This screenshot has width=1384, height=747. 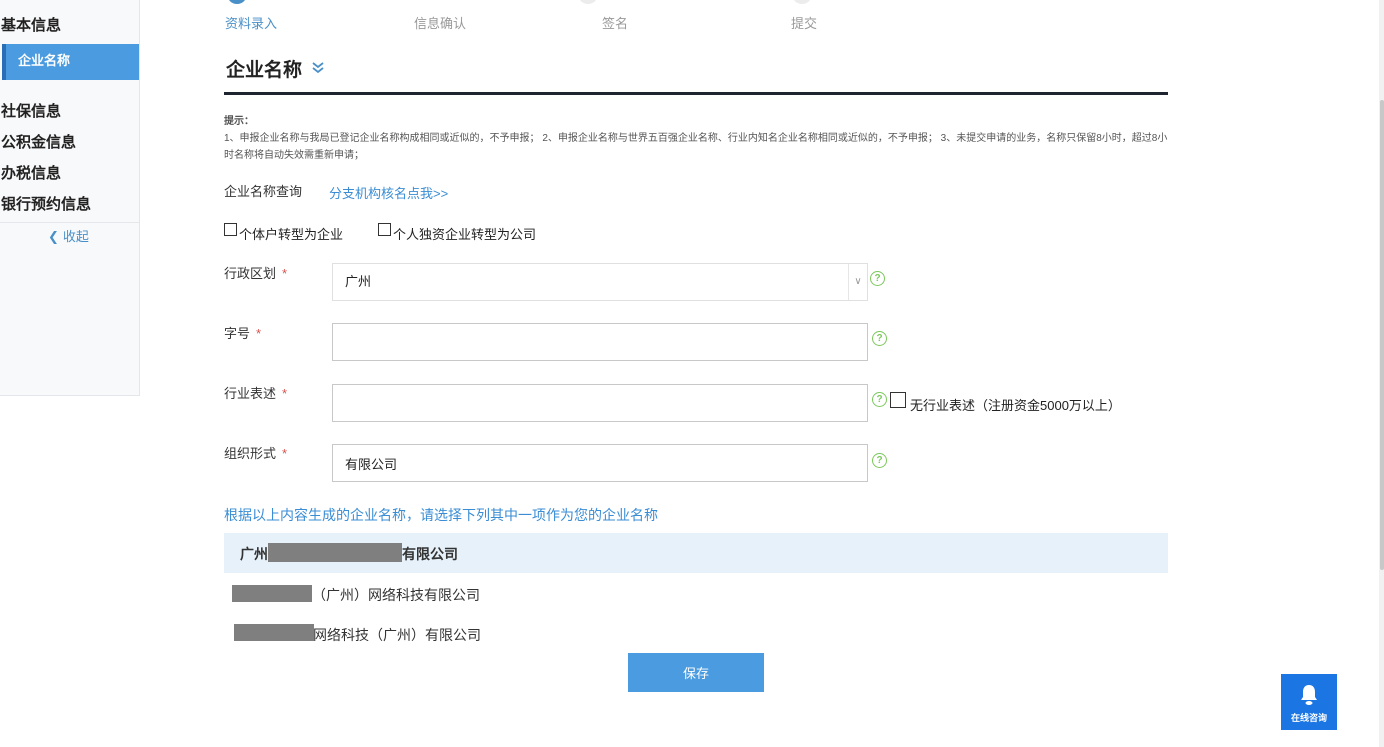 I want to click on industry-help-icon: ?, so click(x=879, y=399).